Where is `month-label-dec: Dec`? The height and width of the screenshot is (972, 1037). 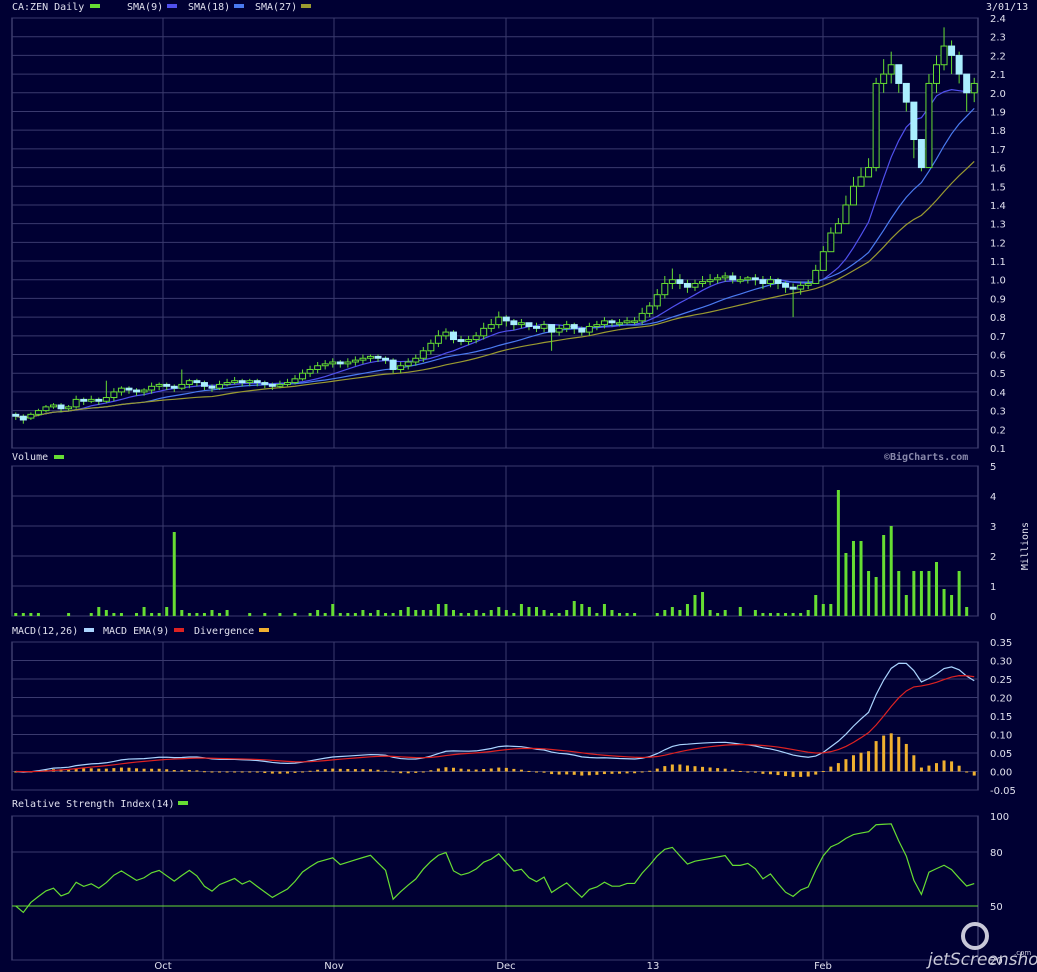
month-label-dec: Dec is located at coordinates (505, 966).